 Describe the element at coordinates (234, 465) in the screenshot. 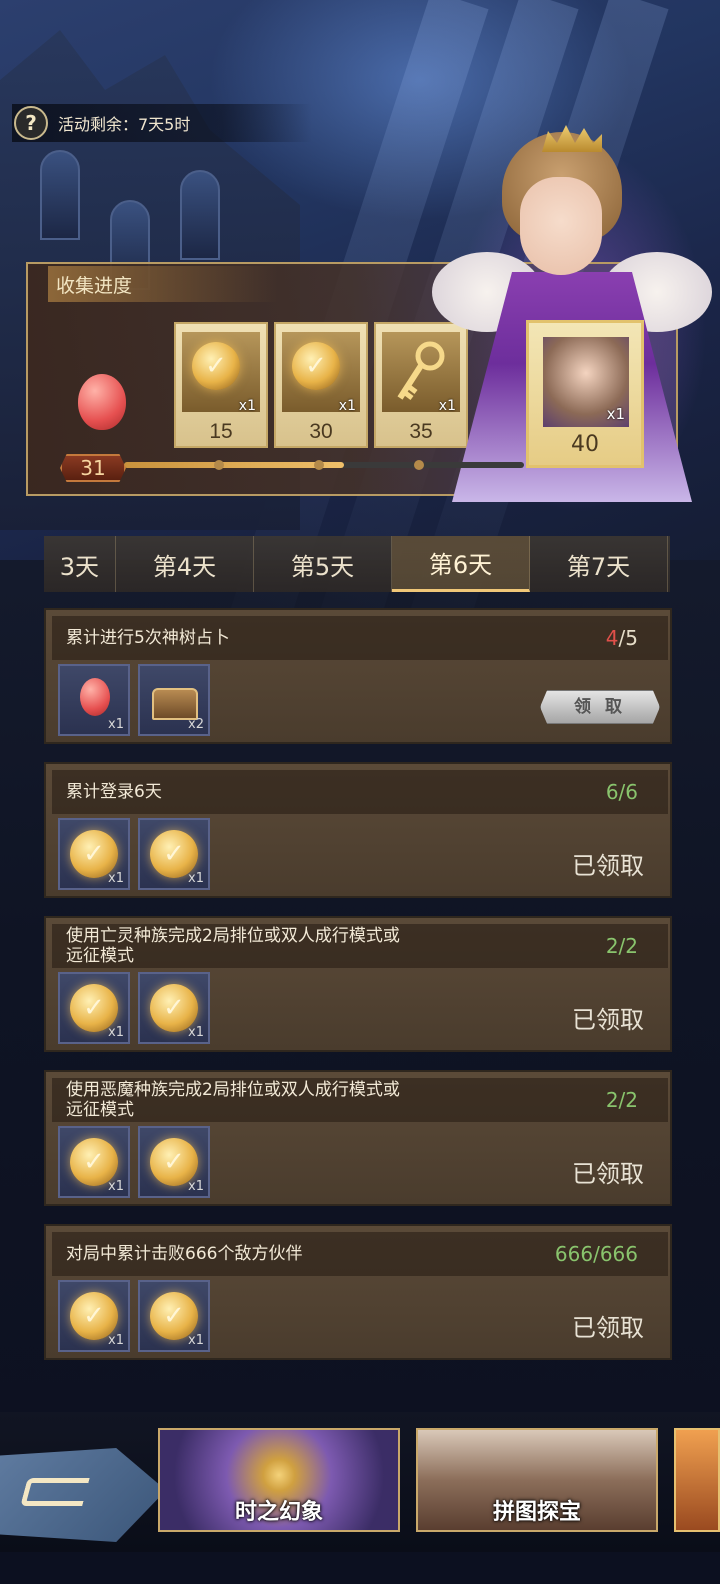

I see `progress-fill` at that location.